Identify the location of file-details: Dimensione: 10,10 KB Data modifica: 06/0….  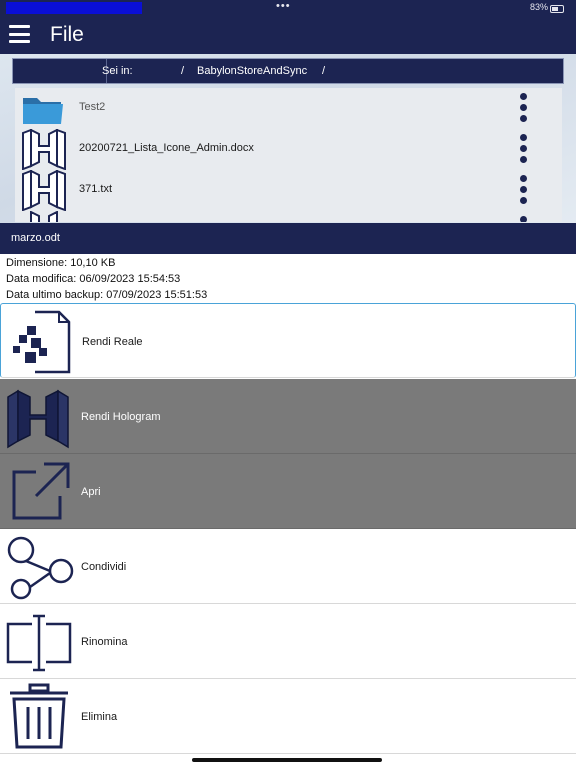
(288, 279).